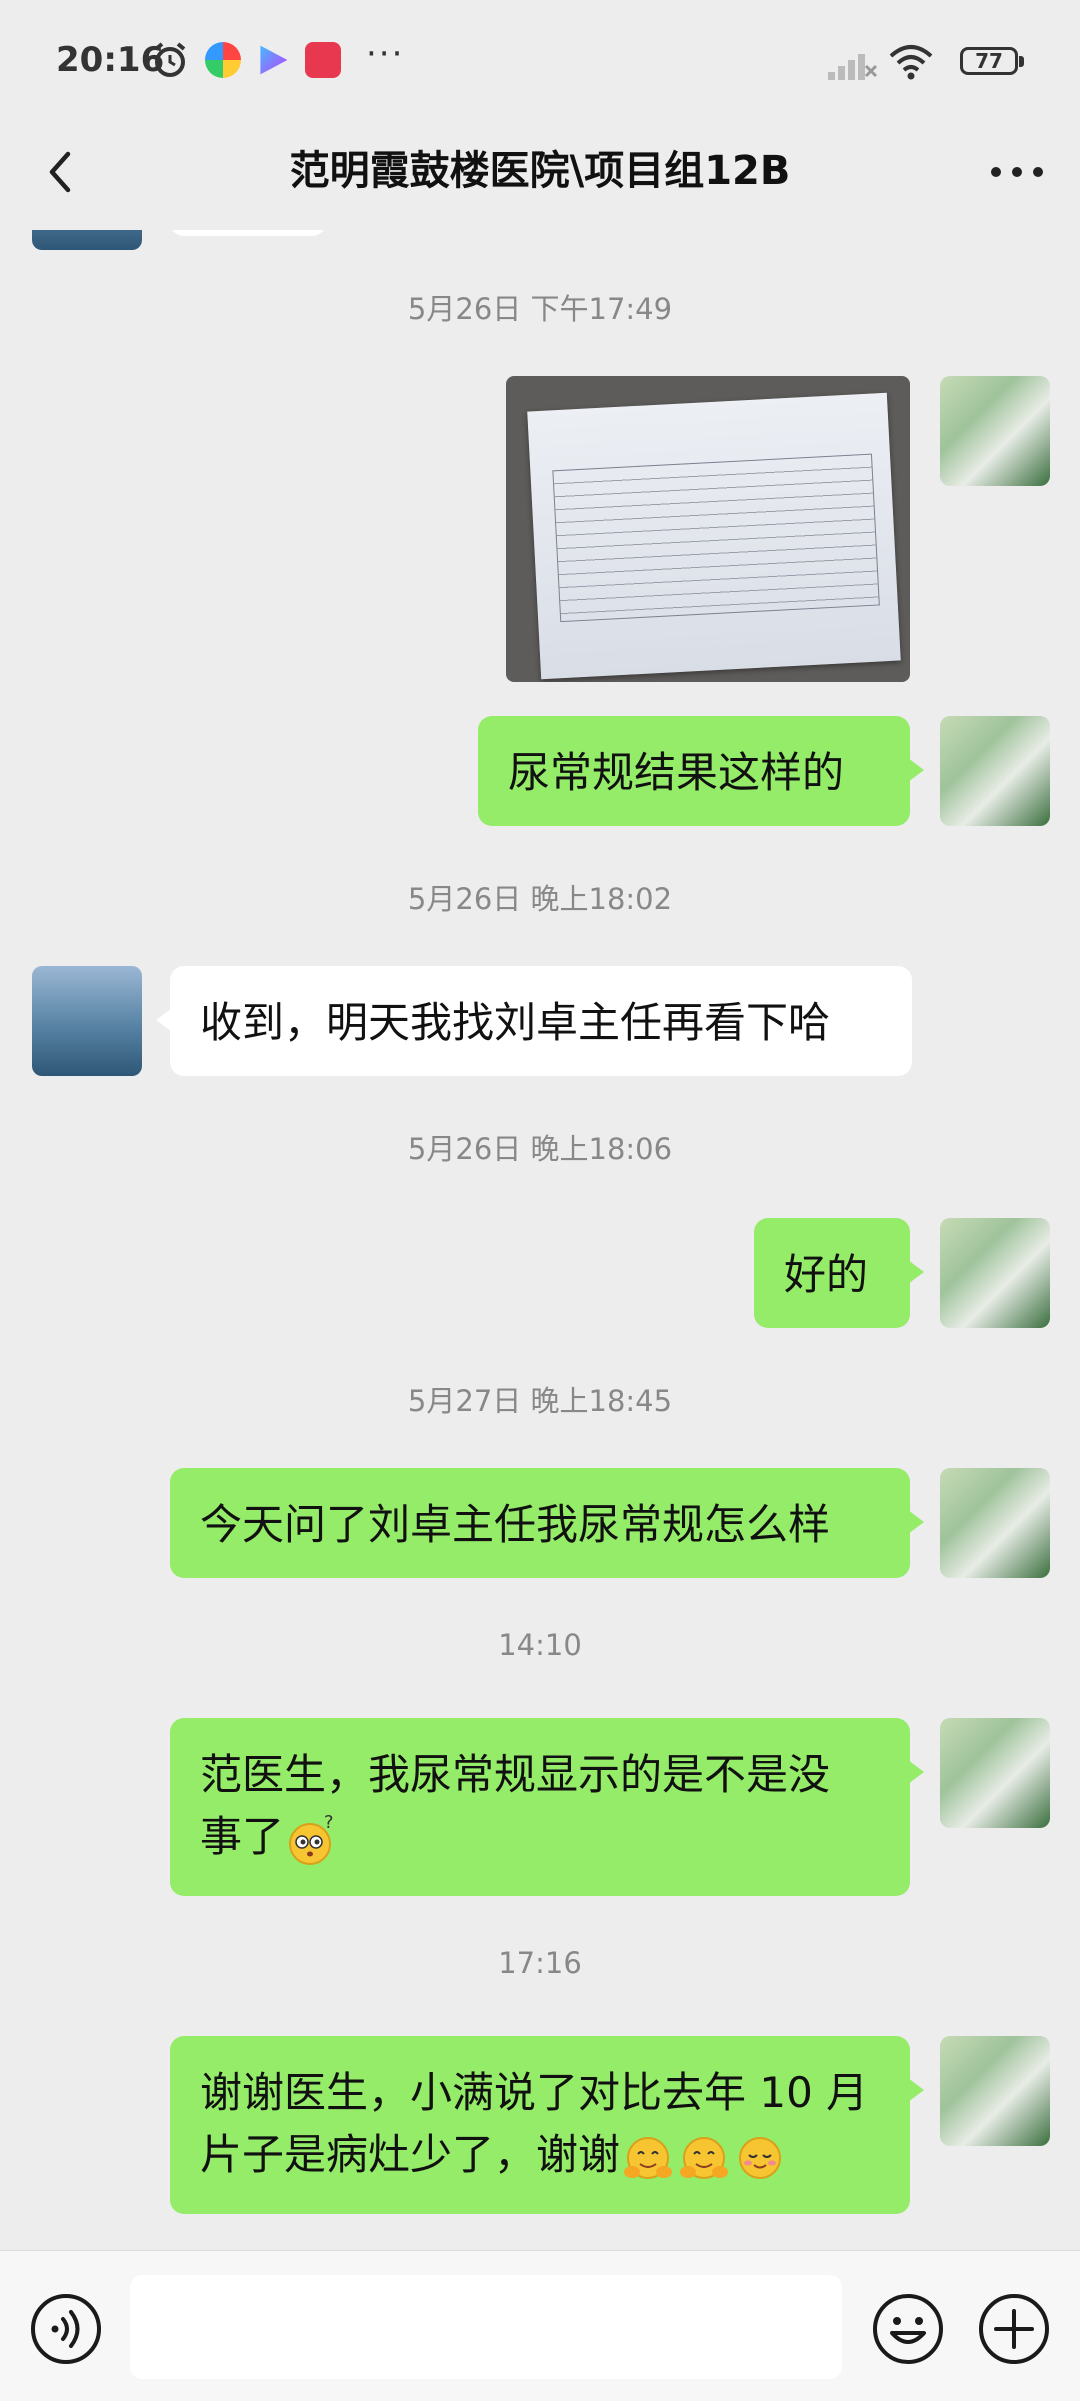 This screenshot has height=2401, width=1080. I want to click on status-more-dots: ···, so click(385, 54).